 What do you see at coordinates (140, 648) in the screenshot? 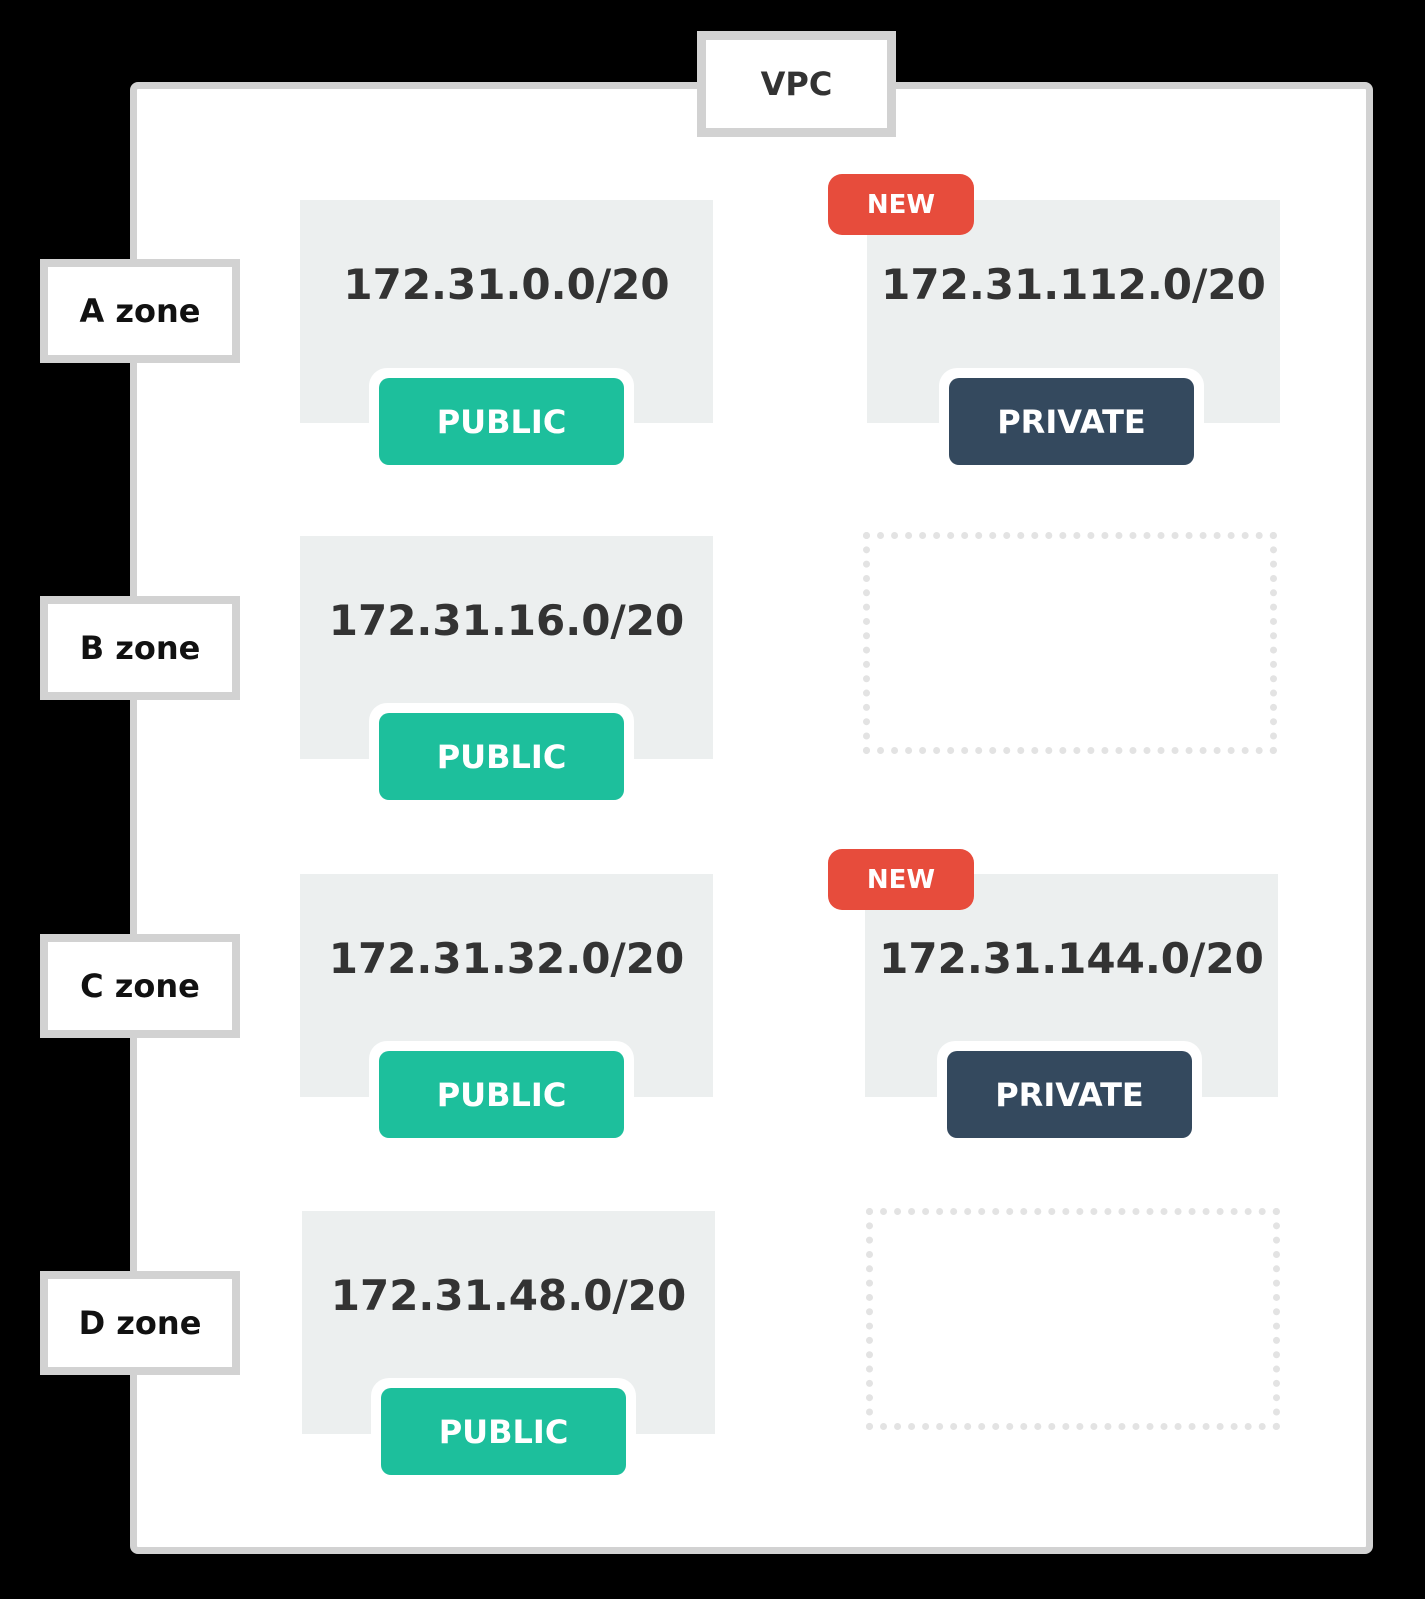
I see `zone-label-b: B zone` at bounding box center [140, 648].